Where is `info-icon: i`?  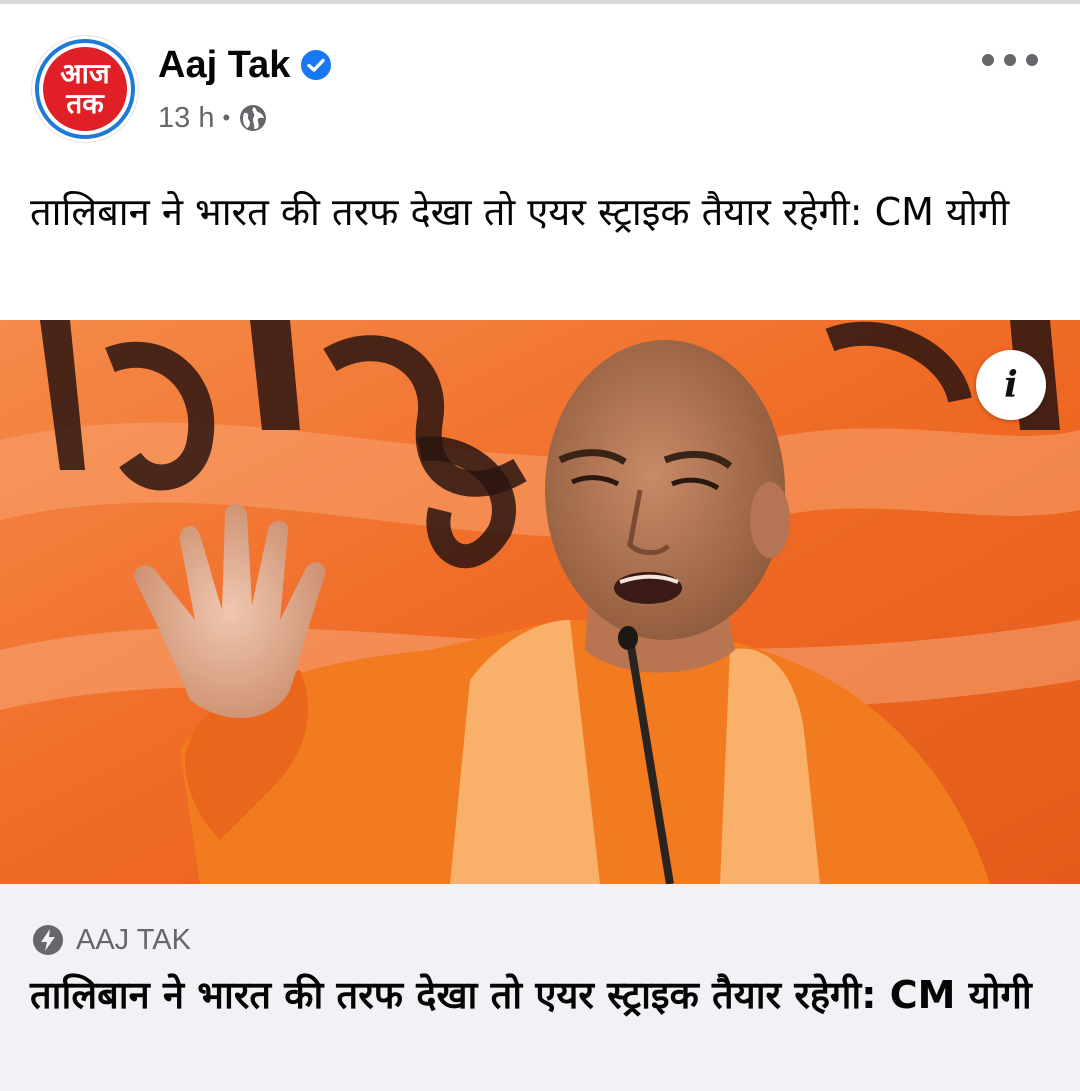
info-icon: i is located at coordinates (1011, 385).